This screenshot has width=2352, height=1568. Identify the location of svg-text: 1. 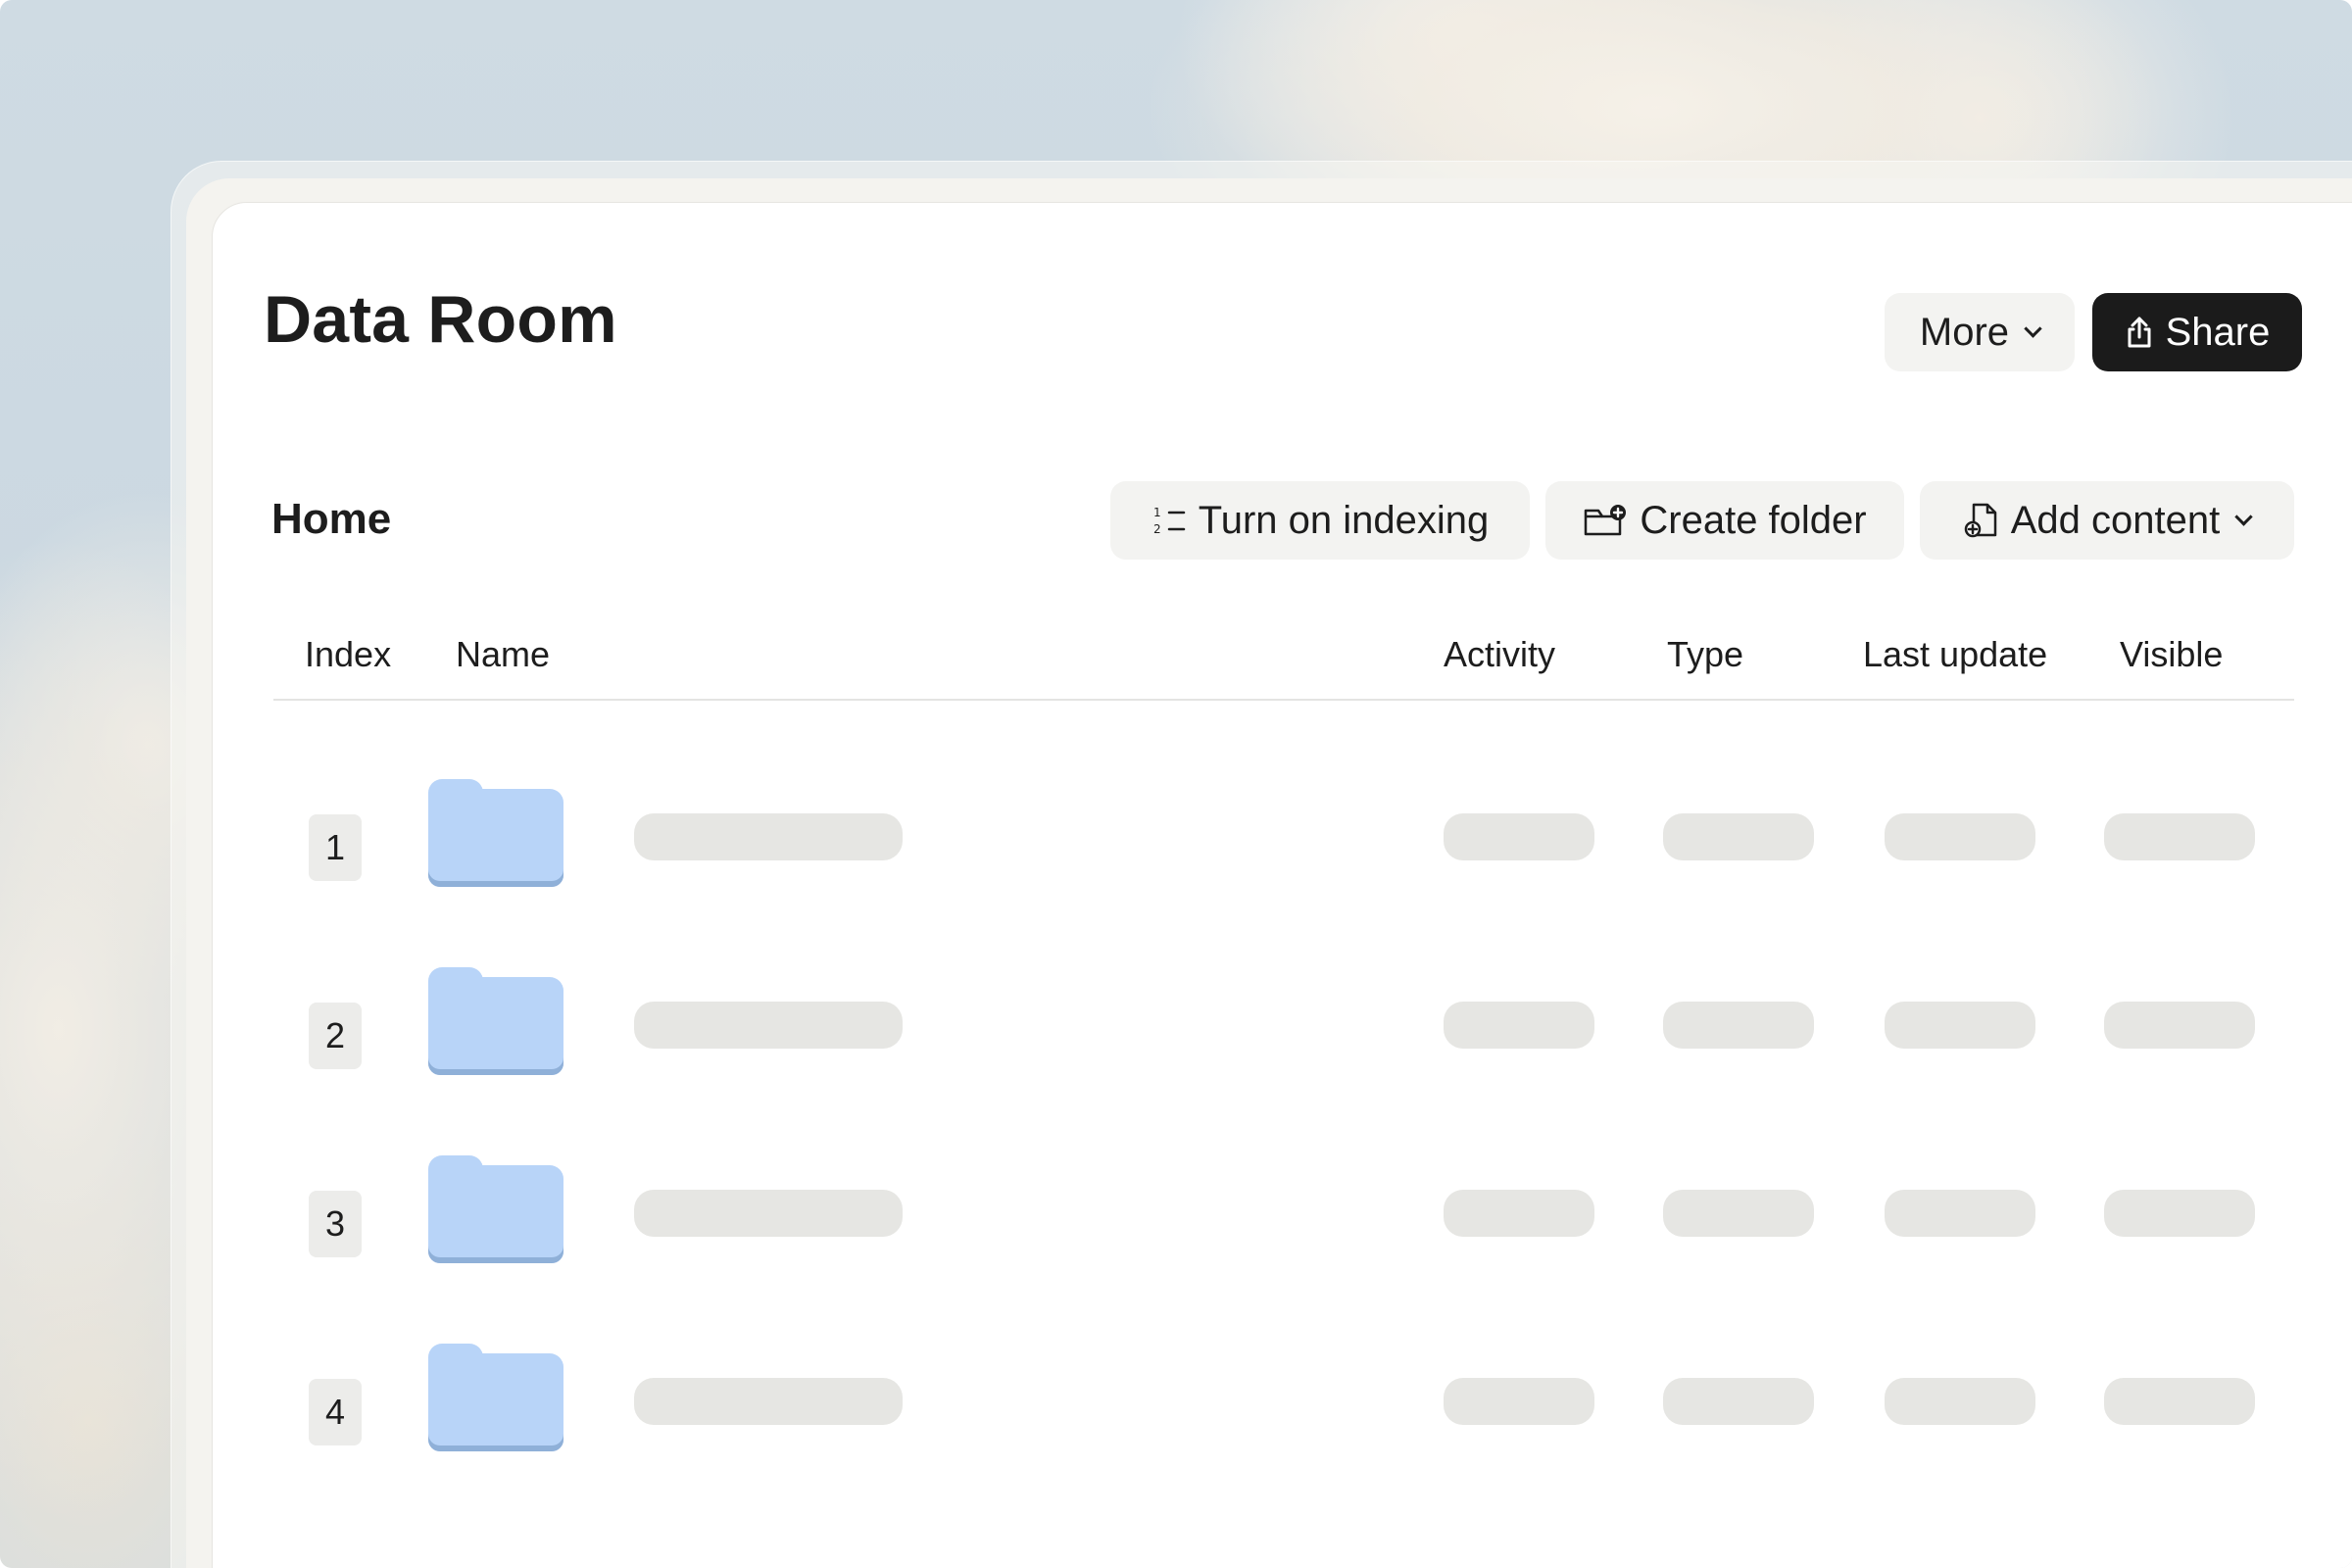
(1157, 512).